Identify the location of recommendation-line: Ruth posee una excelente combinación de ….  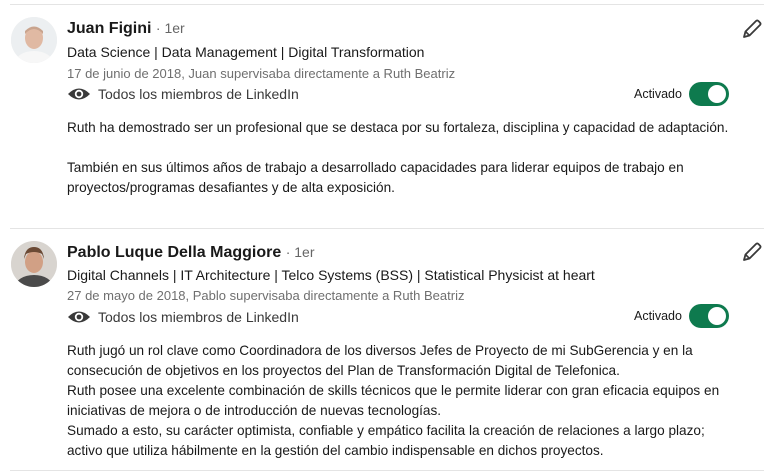
(393, 400).